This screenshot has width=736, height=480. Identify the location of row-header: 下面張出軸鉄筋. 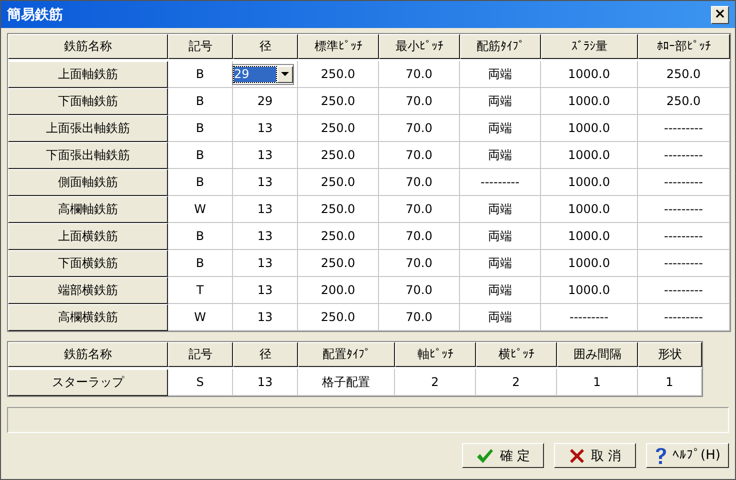
(88, 155).